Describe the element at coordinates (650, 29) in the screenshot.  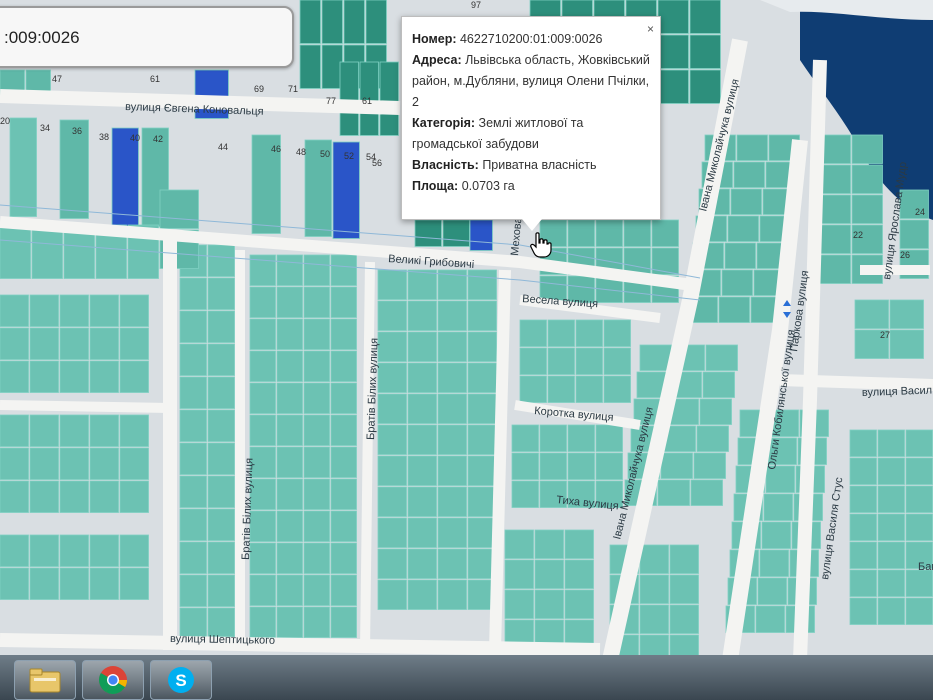
I see `close-icon: ×` at that location.